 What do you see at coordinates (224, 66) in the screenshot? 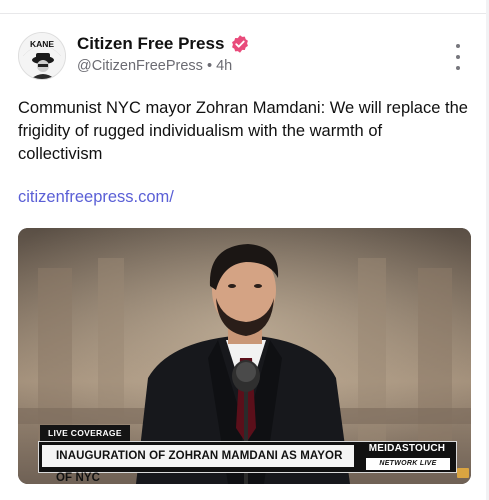
I see `post-time: 4h` at bounding box center [224, 66].